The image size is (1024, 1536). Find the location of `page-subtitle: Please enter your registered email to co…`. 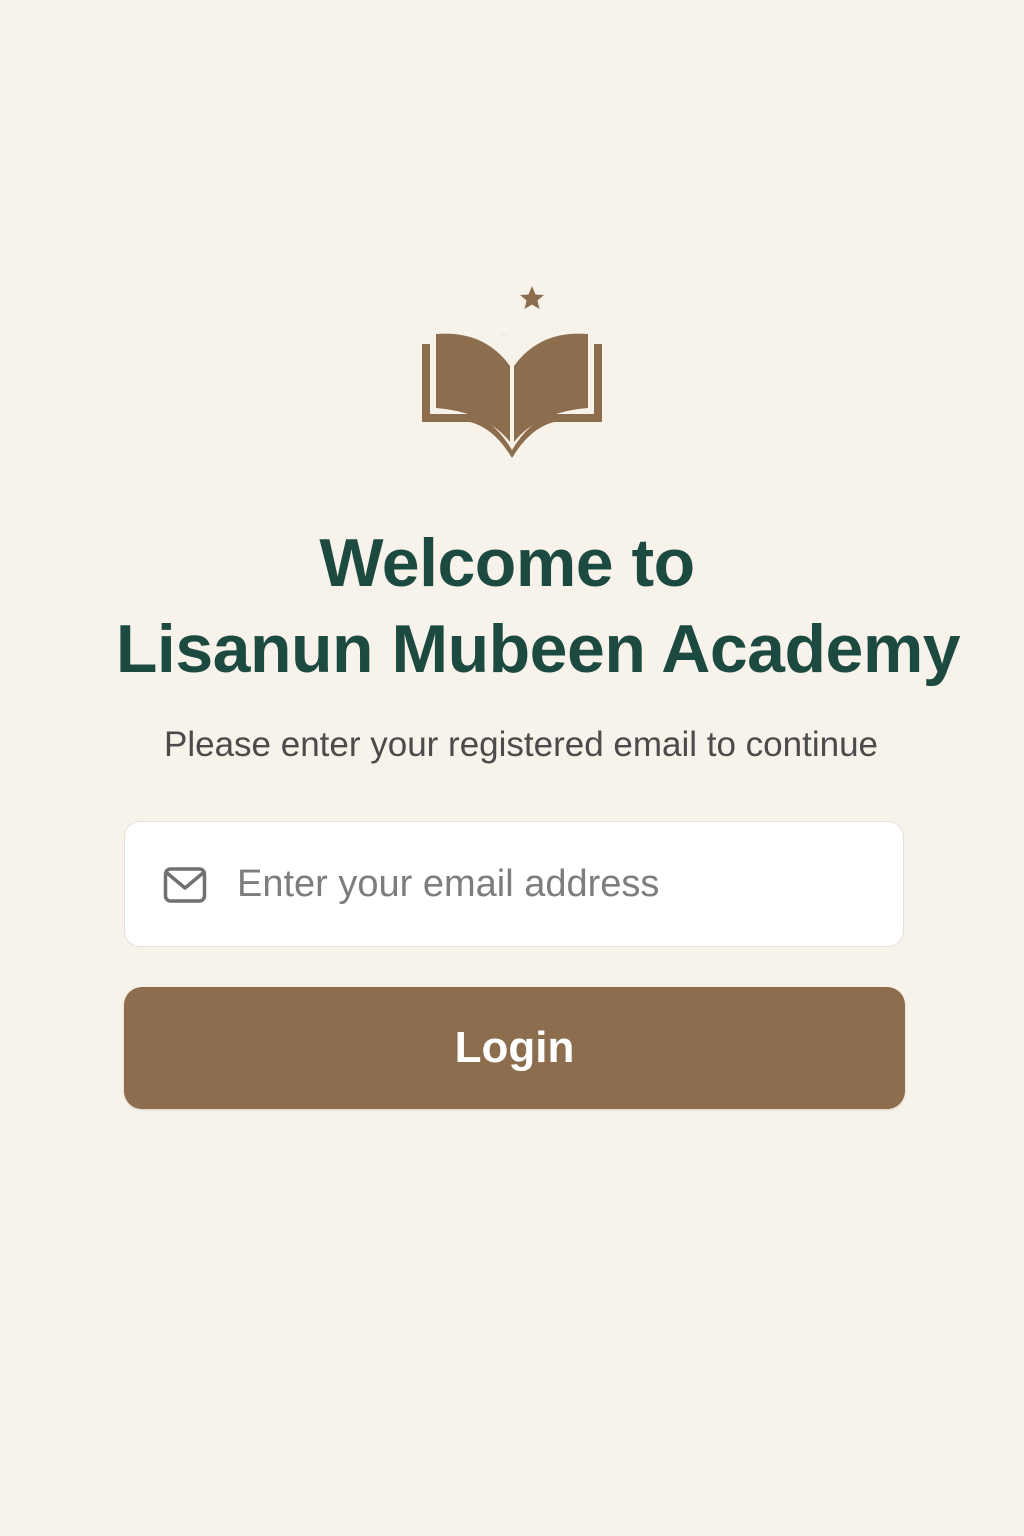

page-subtitle: Please enter your registered email to co… is located at coordinates (520, 744).